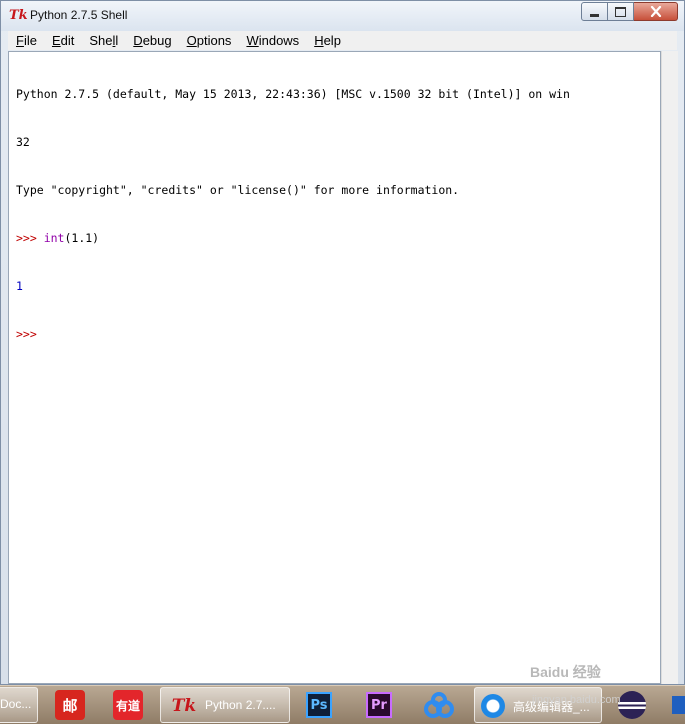 This screenshot has width=685, height=724. What do you see at coordinates (19, 286) in the screenshot?
I see `output-result: 1` at bounding box center [19, 286].